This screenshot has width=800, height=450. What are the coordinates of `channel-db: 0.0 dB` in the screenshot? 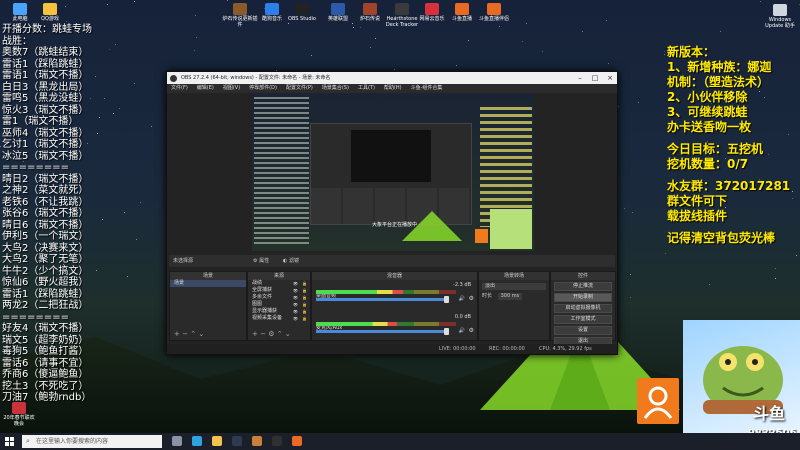 It's located at (462, 317).